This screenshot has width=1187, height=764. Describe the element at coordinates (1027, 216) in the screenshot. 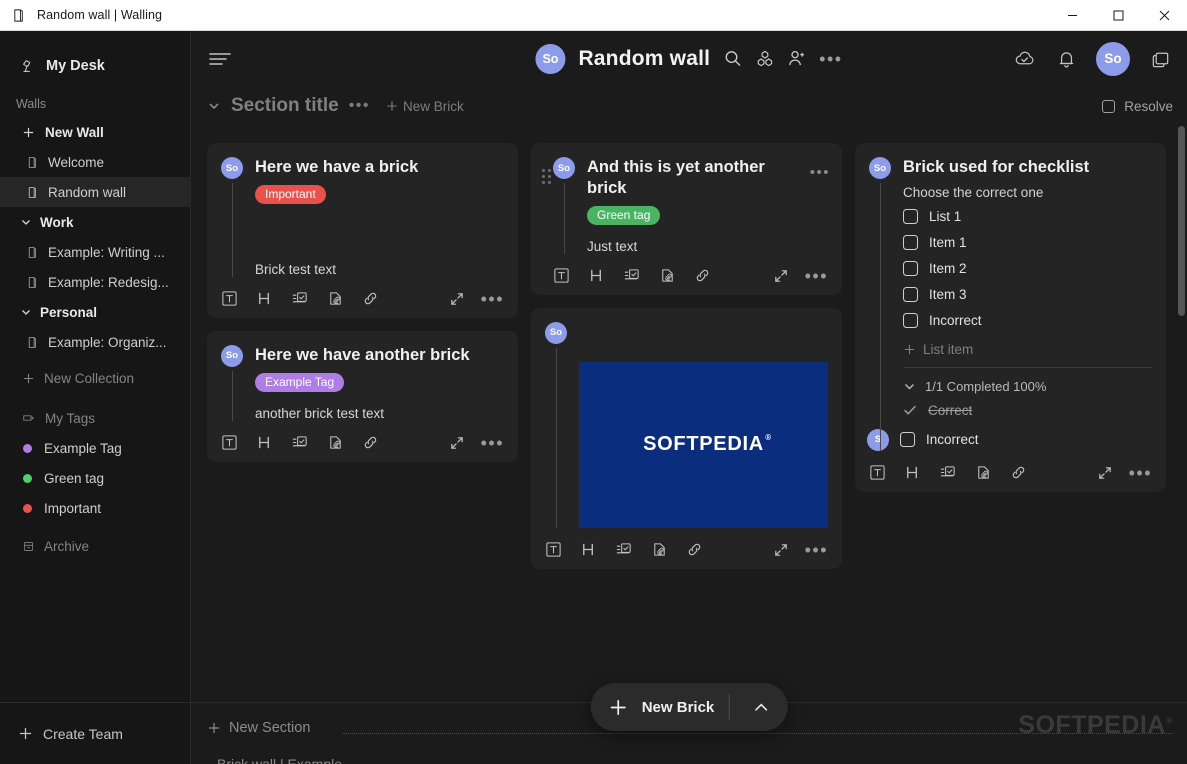

I see `checklist-item: List 1` at that location.